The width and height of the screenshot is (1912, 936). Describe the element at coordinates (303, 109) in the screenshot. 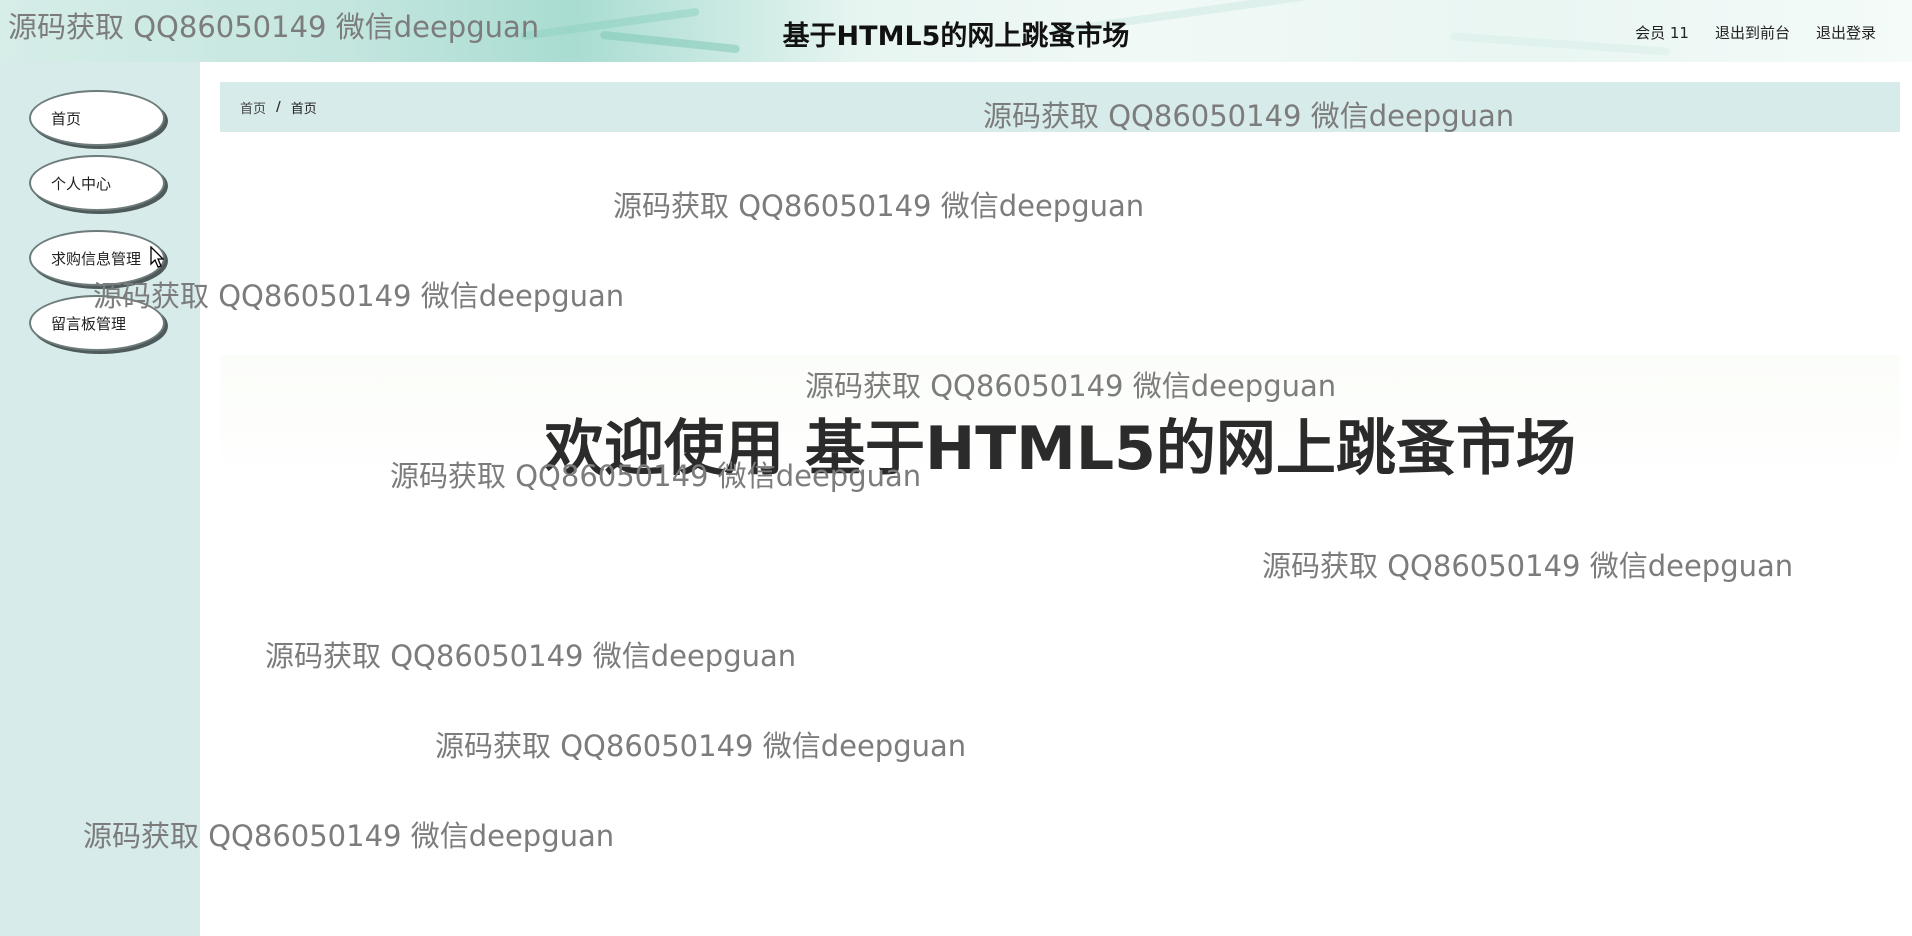

I see `breadcrumb-current: 首页` at that location.